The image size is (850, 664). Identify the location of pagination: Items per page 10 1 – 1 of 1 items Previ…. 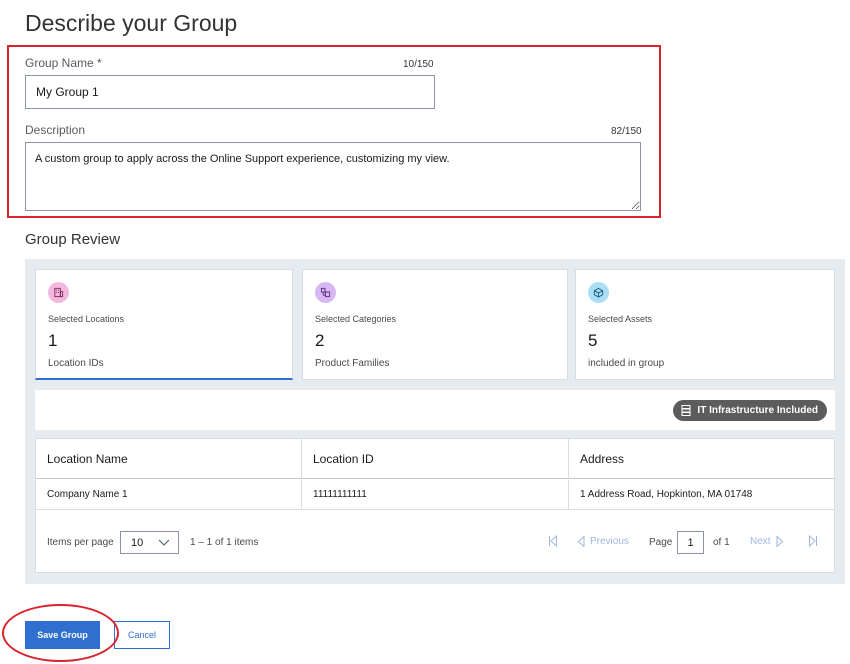
(435, 541).